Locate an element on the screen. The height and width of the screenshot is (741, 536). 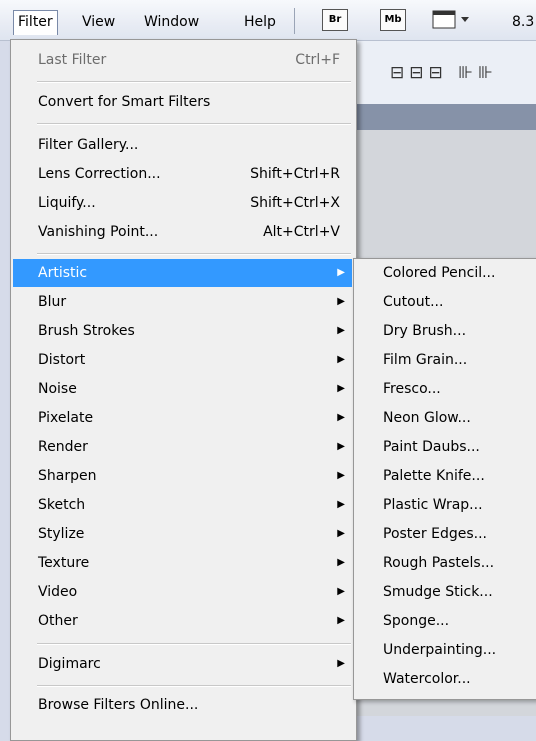
menu-item-label: Convert for Smart Filters is located at coordinates (124, 102).